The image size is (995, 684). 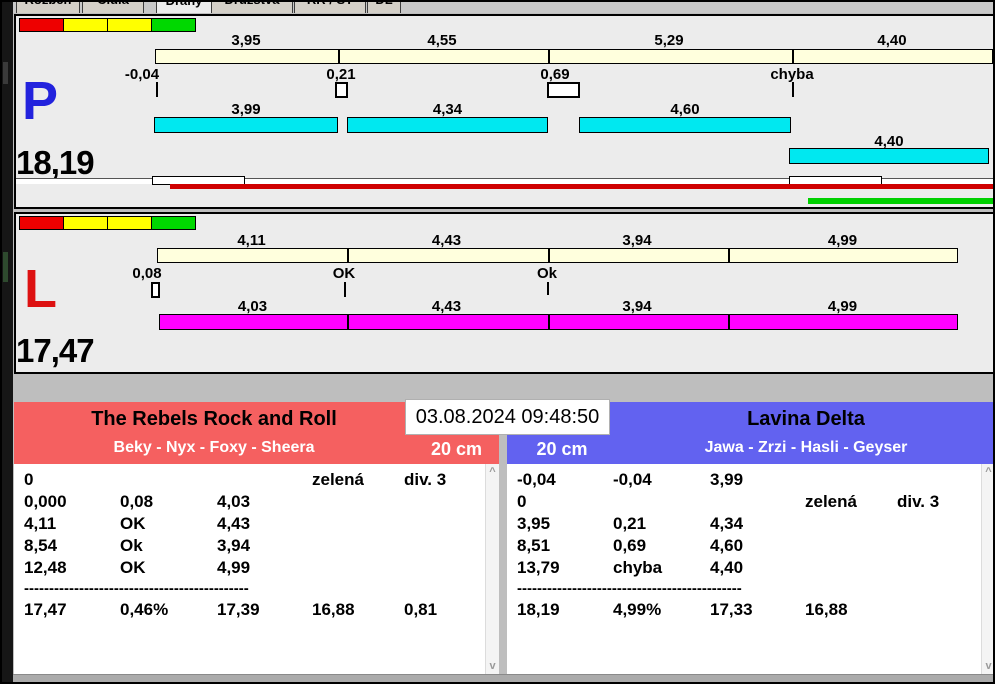 What do you see at coordinates (338, 479) in the screenshot?
I see `cell: zelená` at bounding box center [338, 479].